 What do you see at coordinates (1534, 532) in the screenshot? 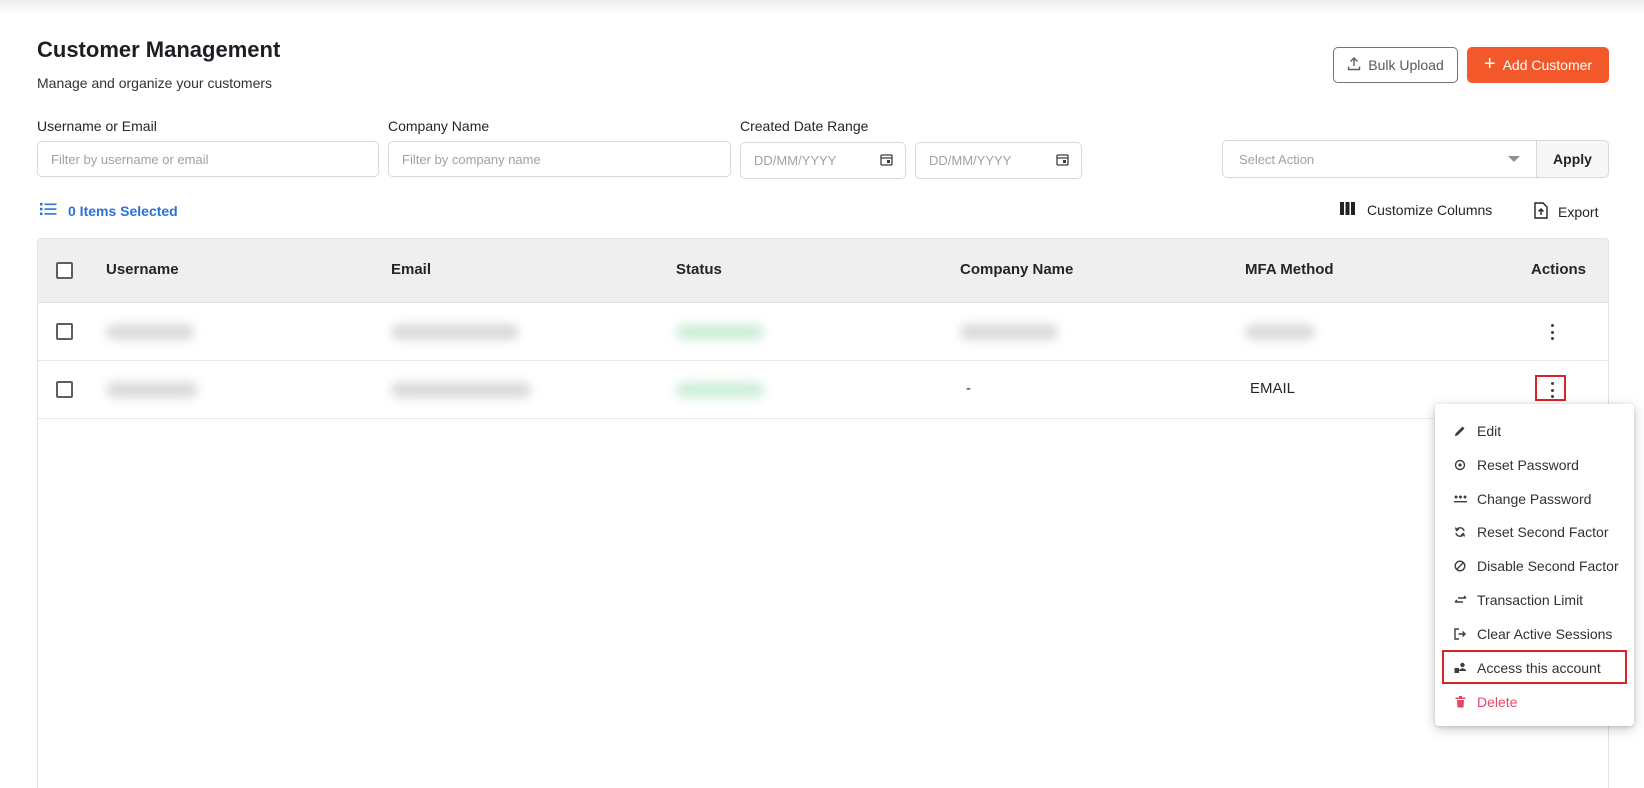
I see `menu-item-reset-second-factor: Reset Second Factor` at bounding box center [1534, 532].